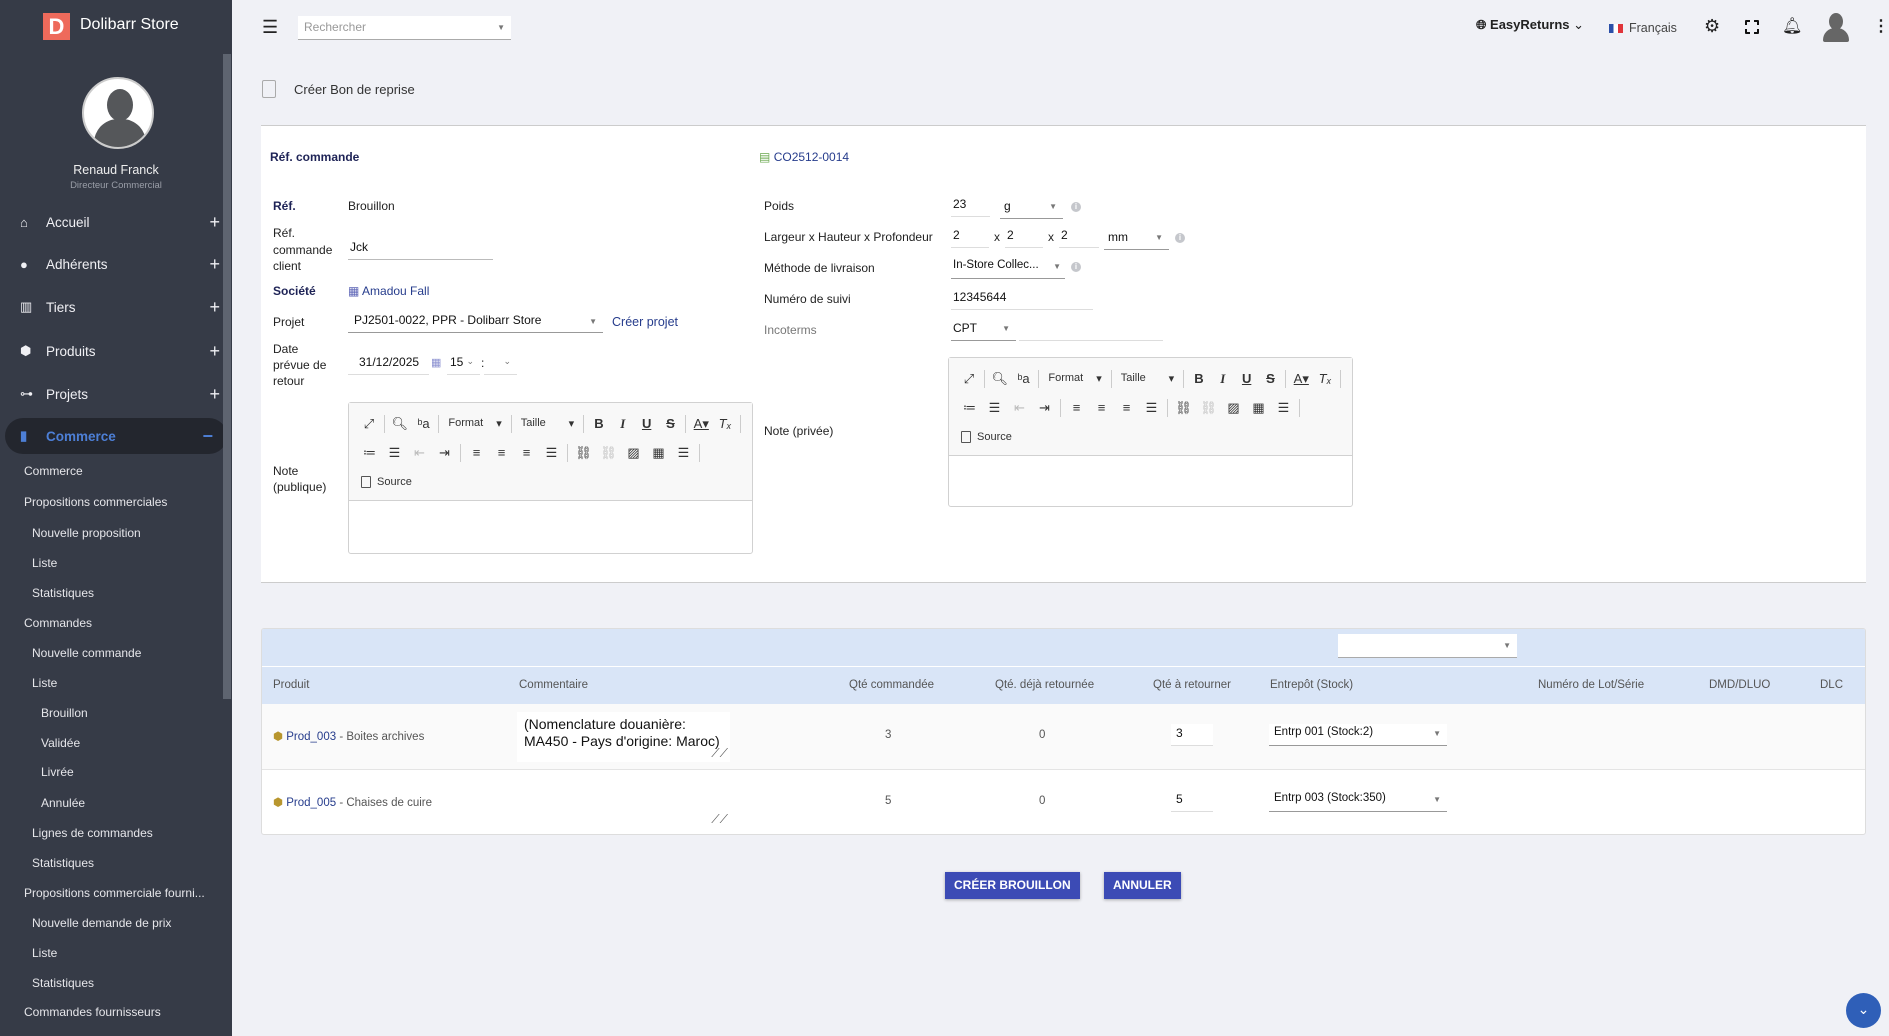 Image resolution: width=1889 pixels, height=1036 pixels. I want to click on info-icon: i, so click(1076, 267).